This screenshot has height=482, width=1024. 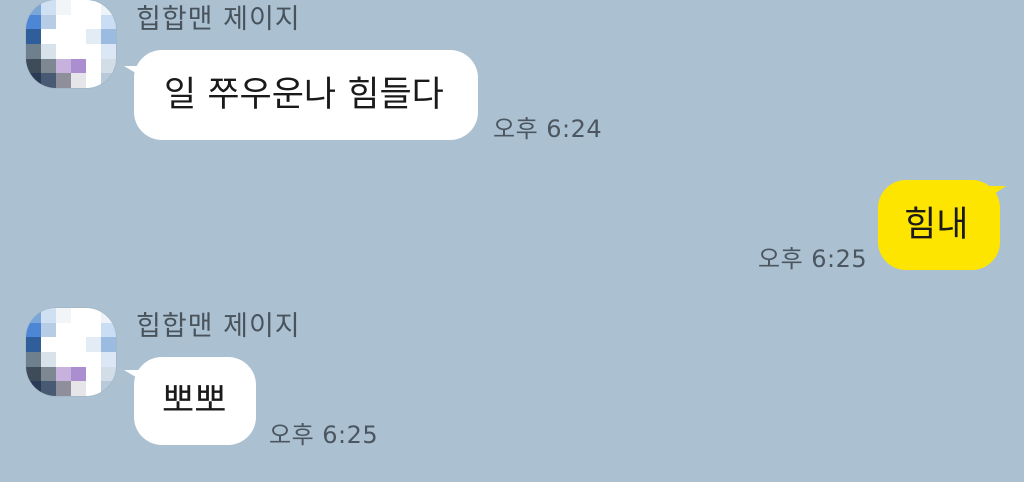 What do you see at coordinates (194, 400) in the screenshot?
I see `message-text: 뽀뽀` at bounding box center [194, 400].